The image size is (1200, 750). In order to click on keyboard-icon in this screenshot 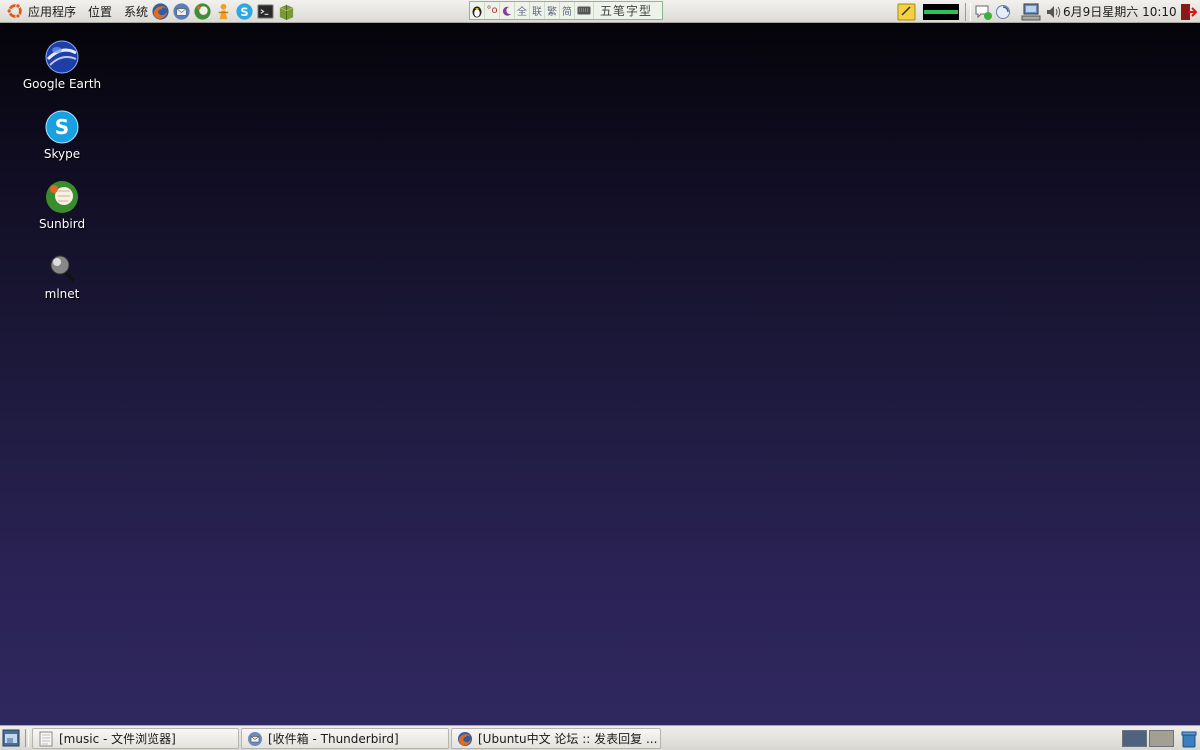, I will do `click(584, 10)`.